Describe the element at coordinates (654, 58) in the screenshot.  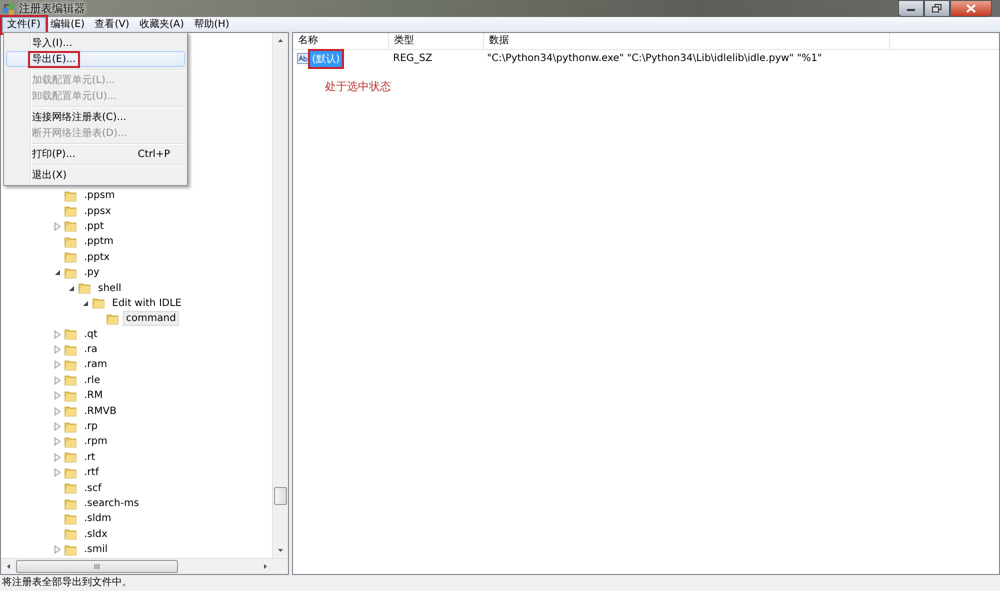
I see `value-data: "C:\Python34\pythonw.exe" "C:\Python34\Lib\idlelib\idle.pyw" "%1"` at that location.